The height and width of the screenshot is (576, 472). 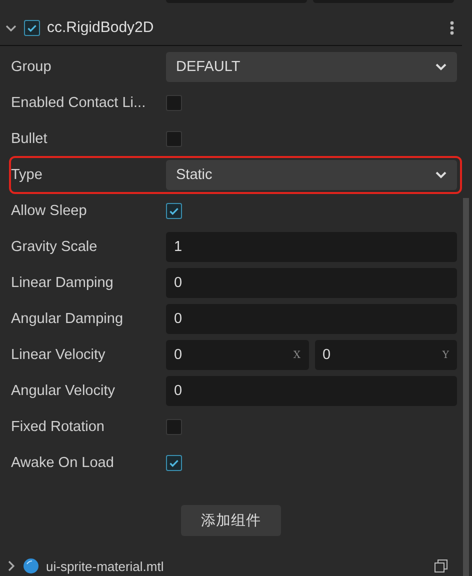 What do you see at coordinates (311, 67) in the screenshot?
I see `dropdown: DEFAULT` at bounding box center [311, 67].